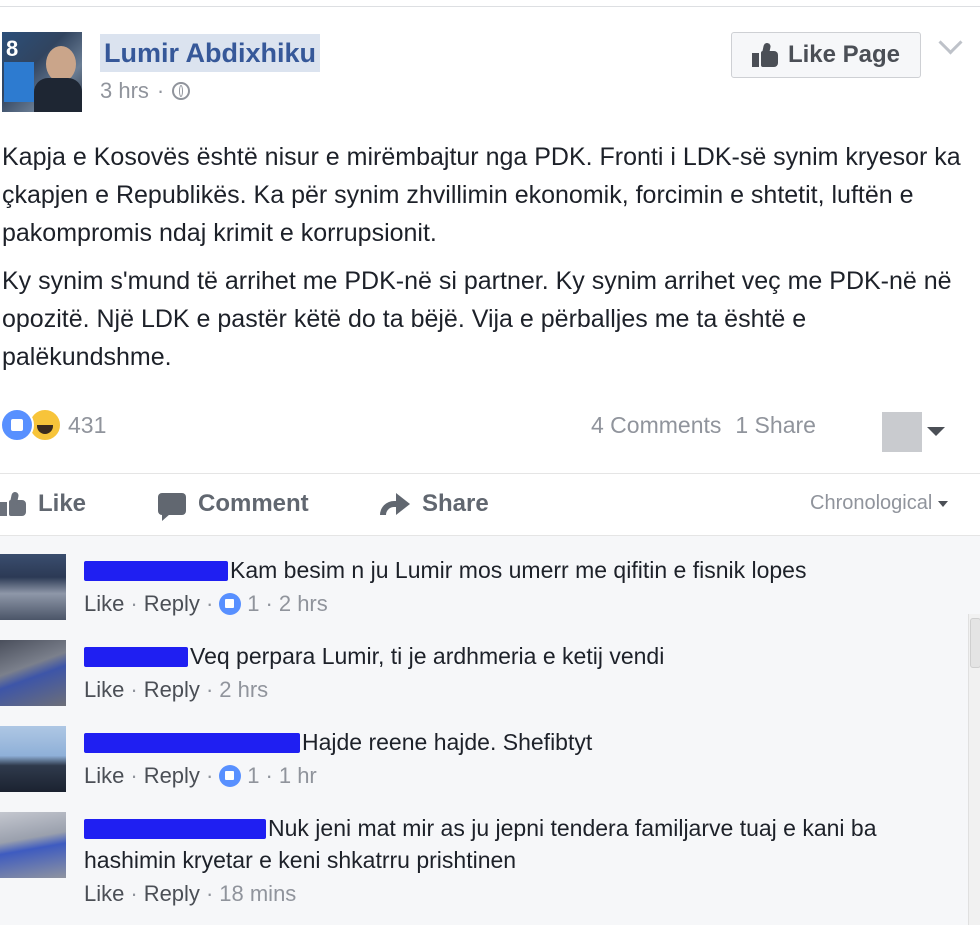 This screenshot has width=980, height=925. Describe the element at coordinates (298, 776) in the screenshot. I see `comment-time: 1 hr` at that location.